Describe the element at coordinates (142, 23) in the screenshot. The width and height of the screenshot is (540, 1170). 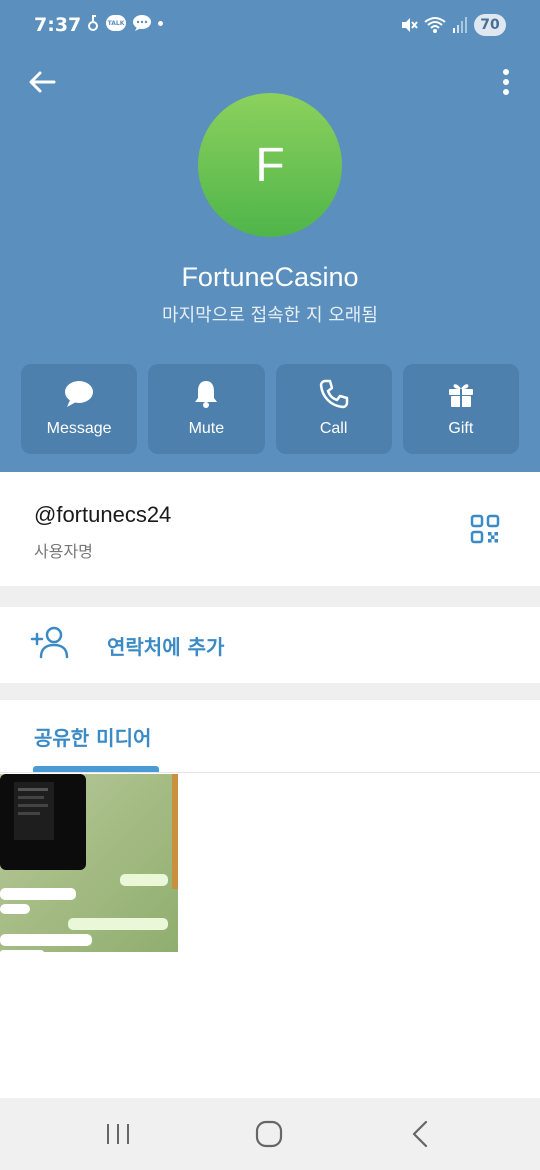
I see `message-icon` at that location.